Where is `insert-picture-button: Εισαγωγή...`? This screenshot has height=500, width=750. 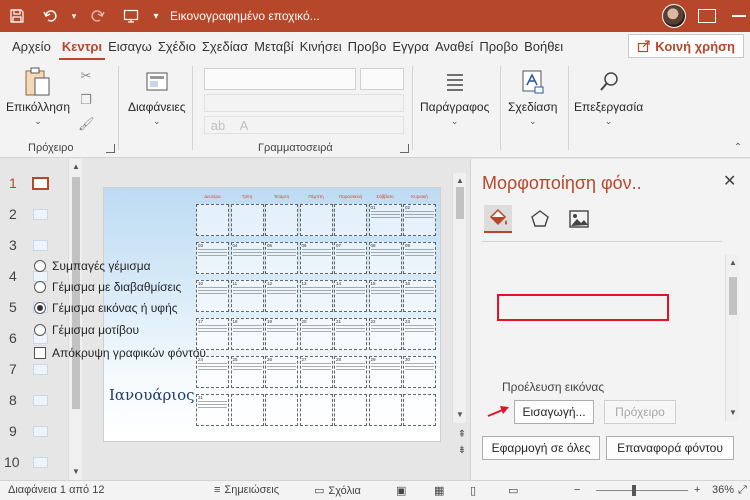
insert-picture-button: Εισαγωγή... is located at coordinates (554, 412).